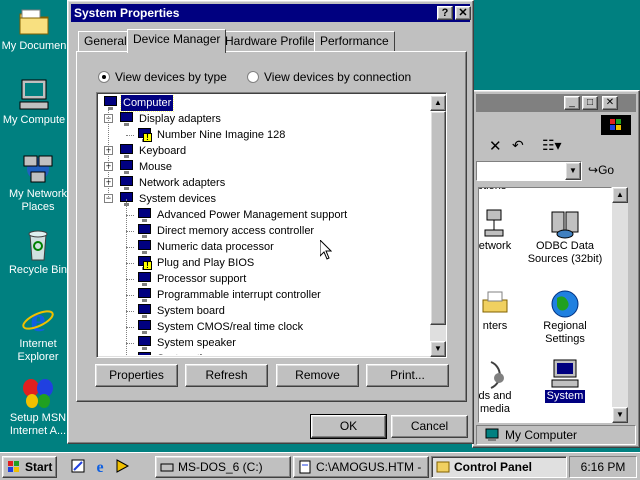 This screenshot has width=640, height=480. I want to click on control-panel-item-sounds: ds and media, so click(502, 387).